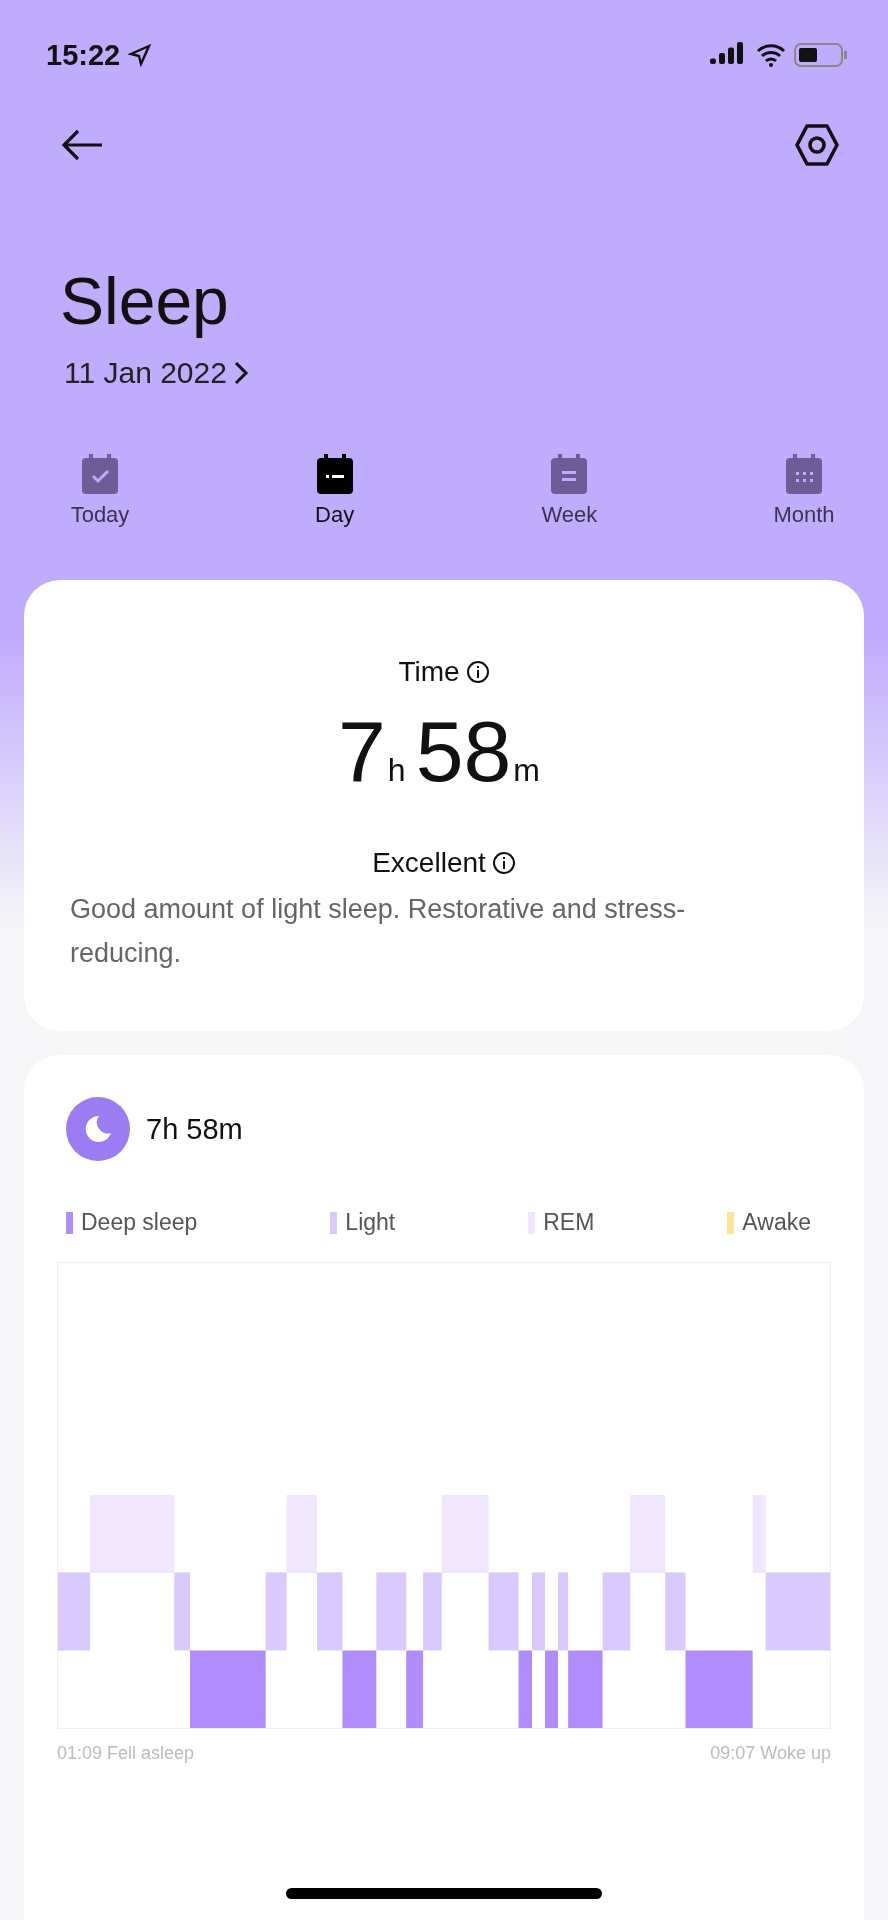  I want to click on date-selector: 11 Jan 2022, so click(156, 373).